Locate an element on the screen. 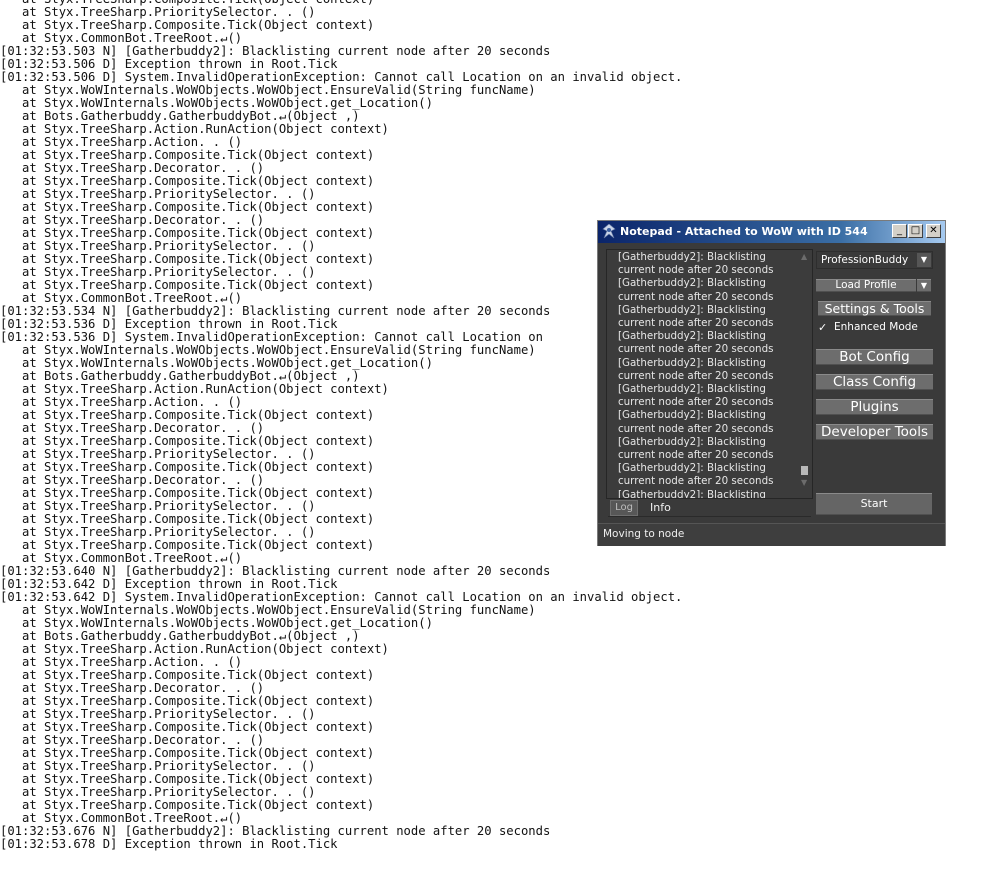  plugins-button: Plugins is located at coordinates (874, 407).